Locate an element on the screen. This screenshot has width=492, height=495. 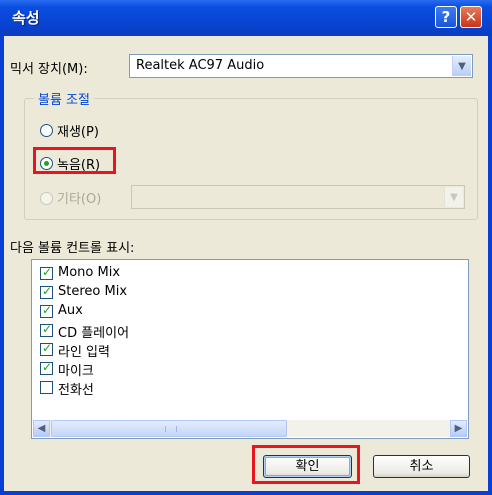
list-item-label: 라인 입력 is located at coordinates (84, 352).